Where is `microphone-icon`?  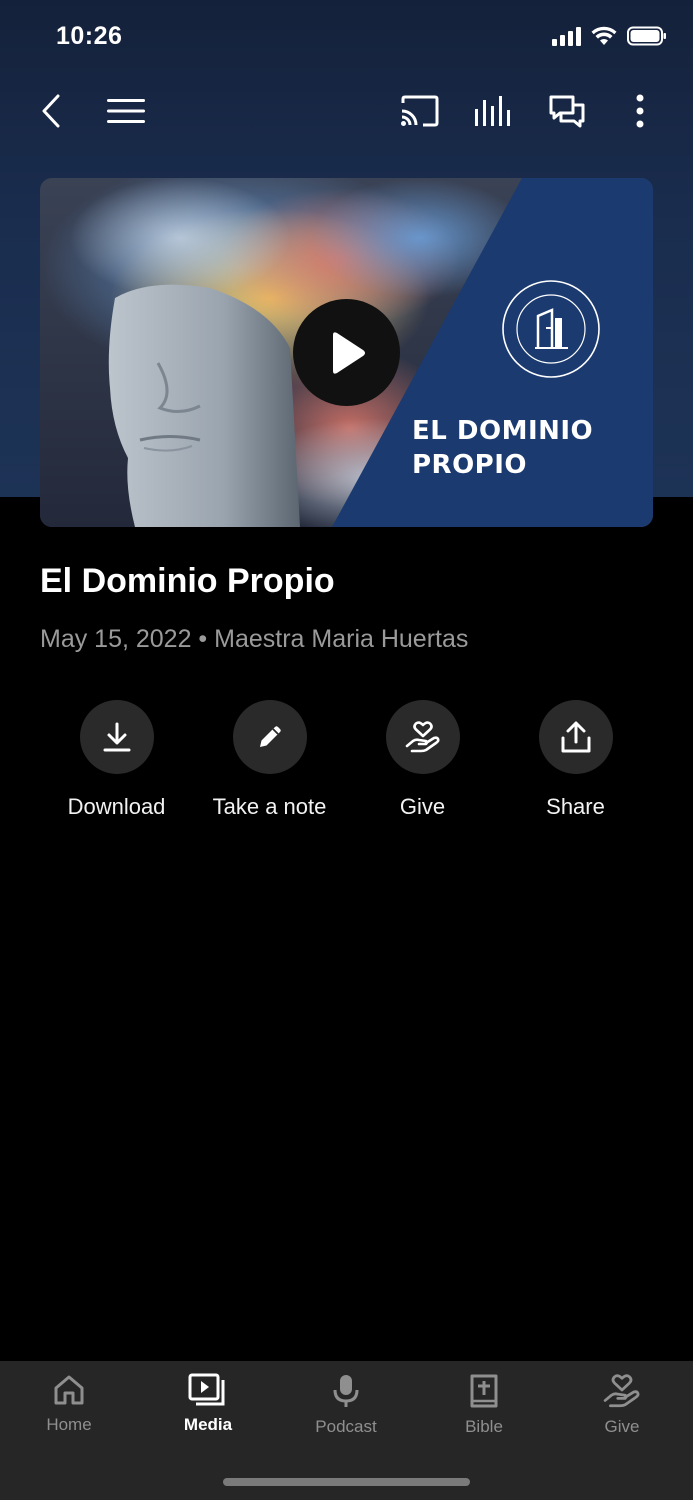 microphone-icon is located at coordinates (346, 1391).